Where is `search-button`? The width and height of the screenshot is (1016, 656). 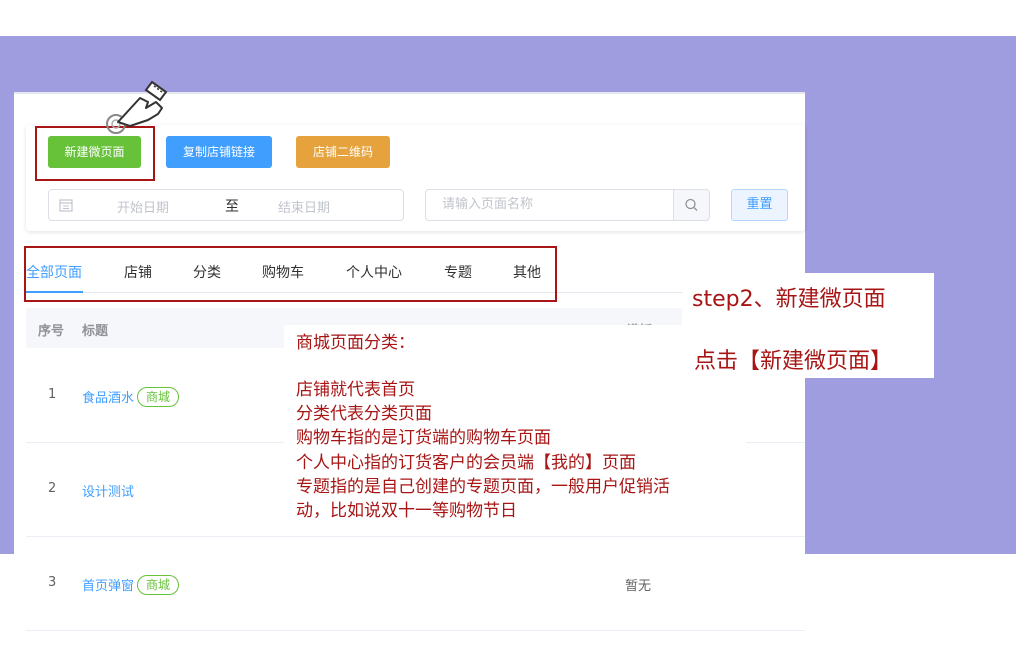 search-button is located at coordinates (691, 205).